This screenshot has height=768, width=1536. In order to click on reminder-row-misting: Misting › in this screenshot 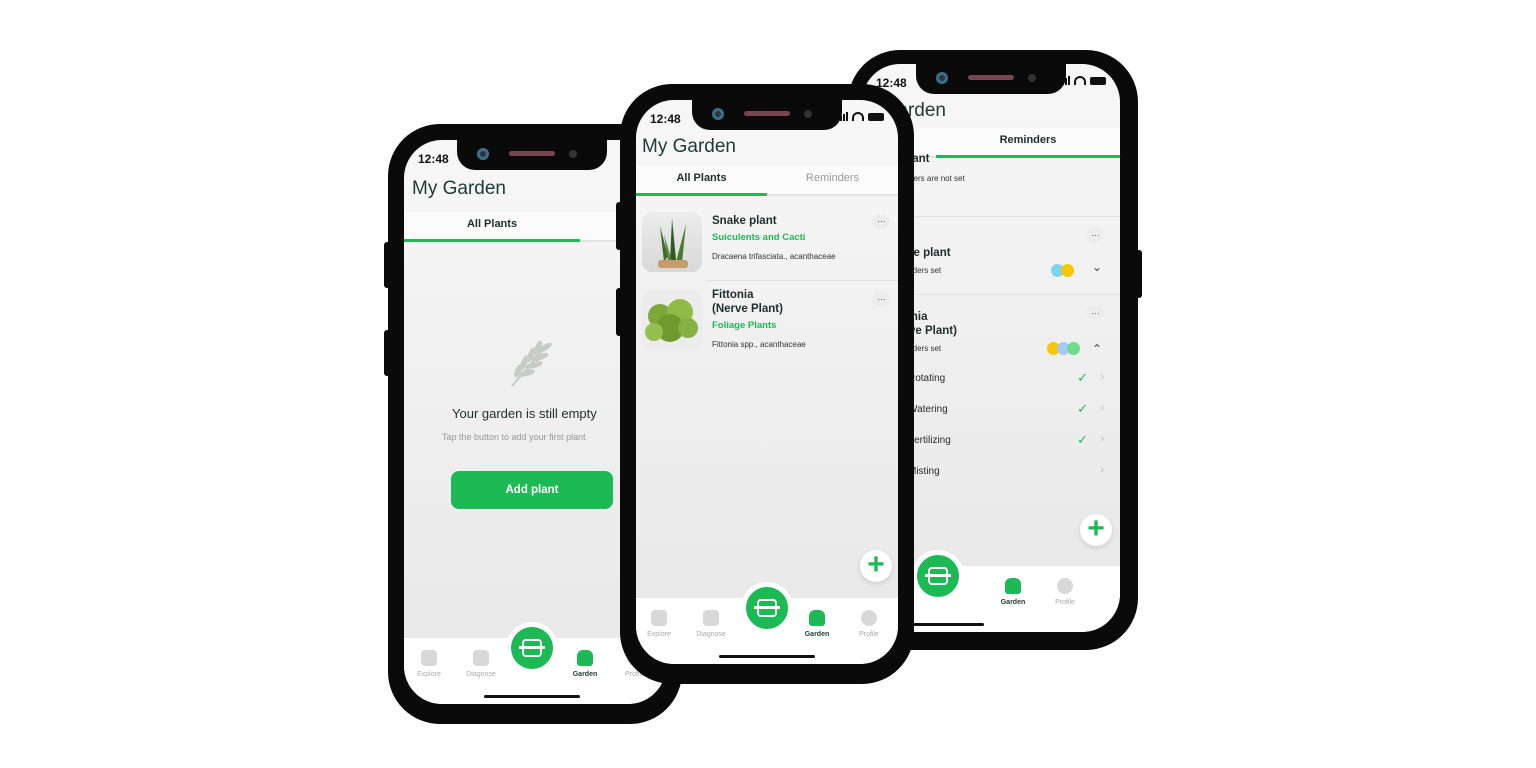, I will do `click(995, 473)`.